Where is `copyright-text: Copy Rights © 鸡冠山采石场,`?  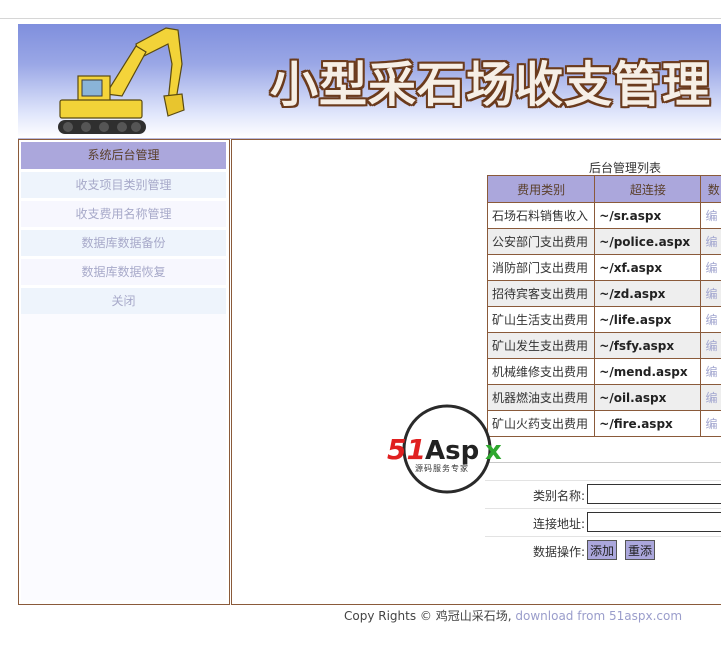
copyright-text: Copy Rights © 鸡冠山采石场, is located at coordinates (428, 616).